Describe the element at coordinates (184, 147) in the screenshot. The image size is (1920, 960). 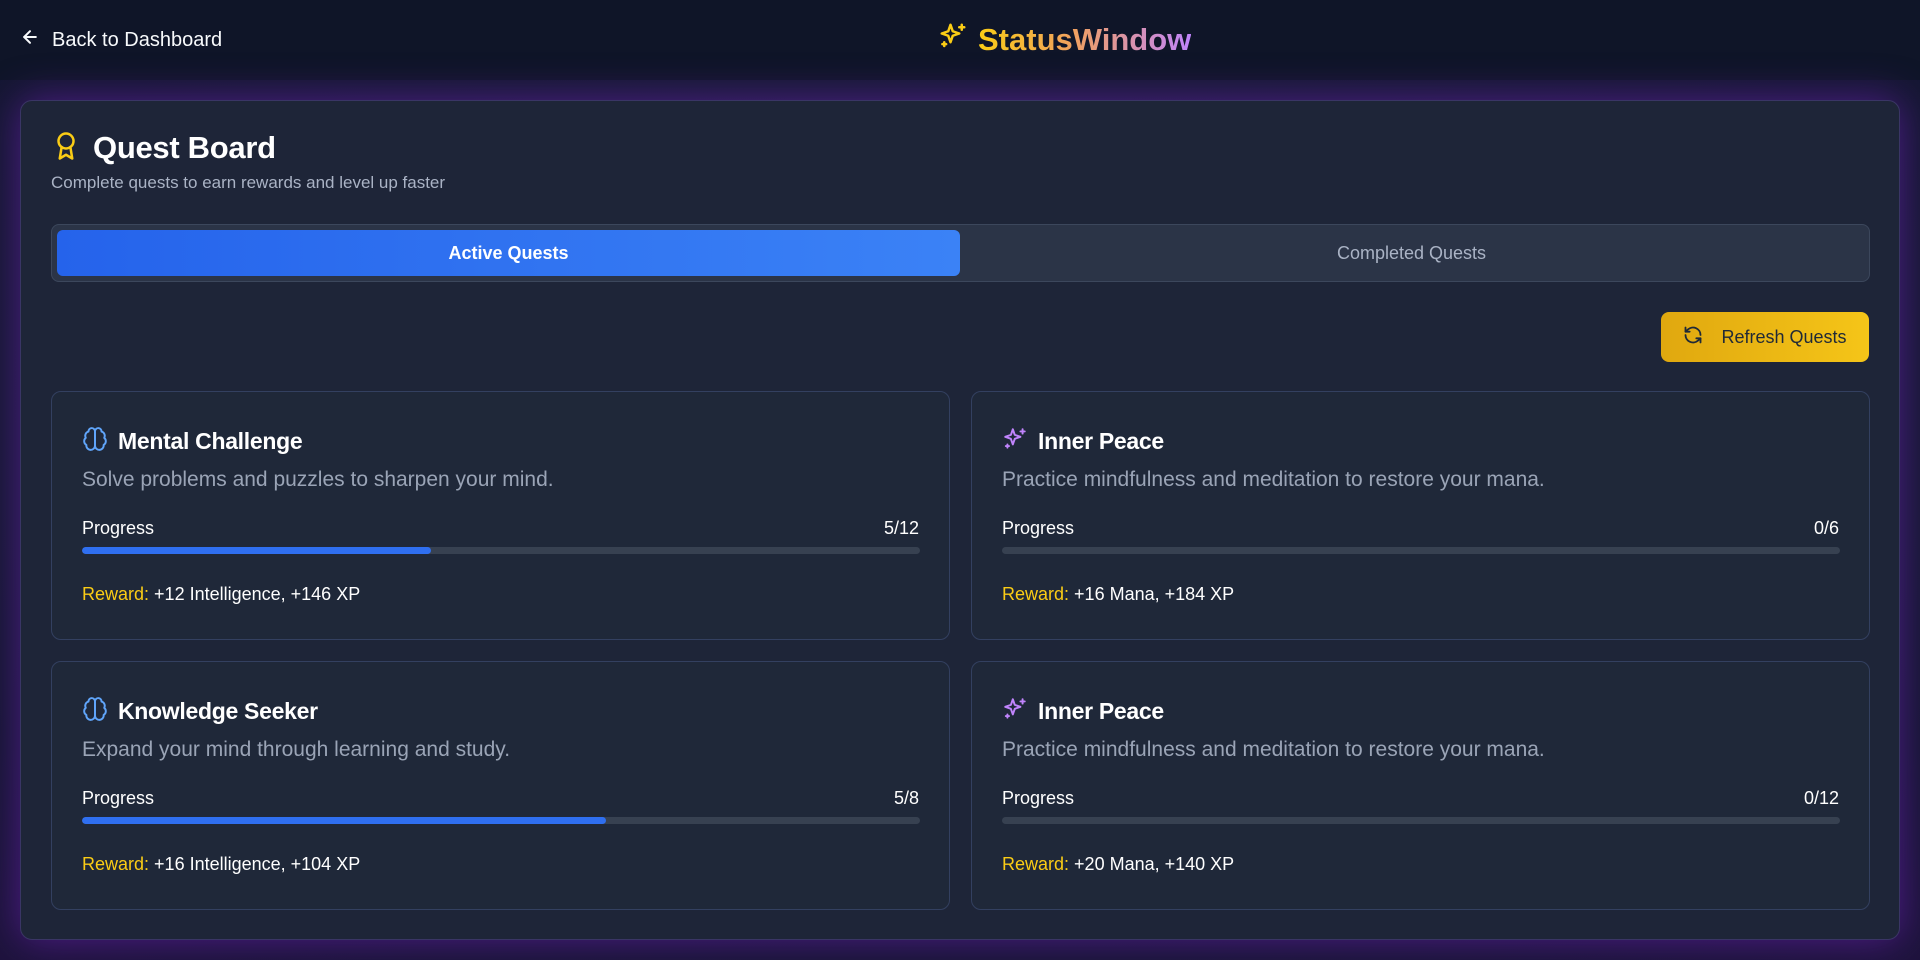
I see `page-title: Quest Board` at that location.